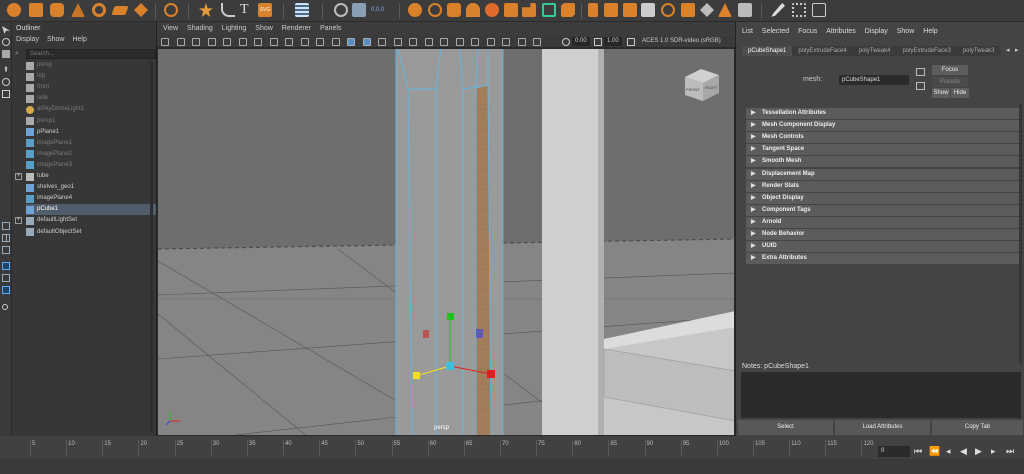 The height and width of the screenshot is (474, 1024). Describe the element at coordinates (85, 220) in the screenshot. I see `outliner-item: + defaultLightSet` at that location.